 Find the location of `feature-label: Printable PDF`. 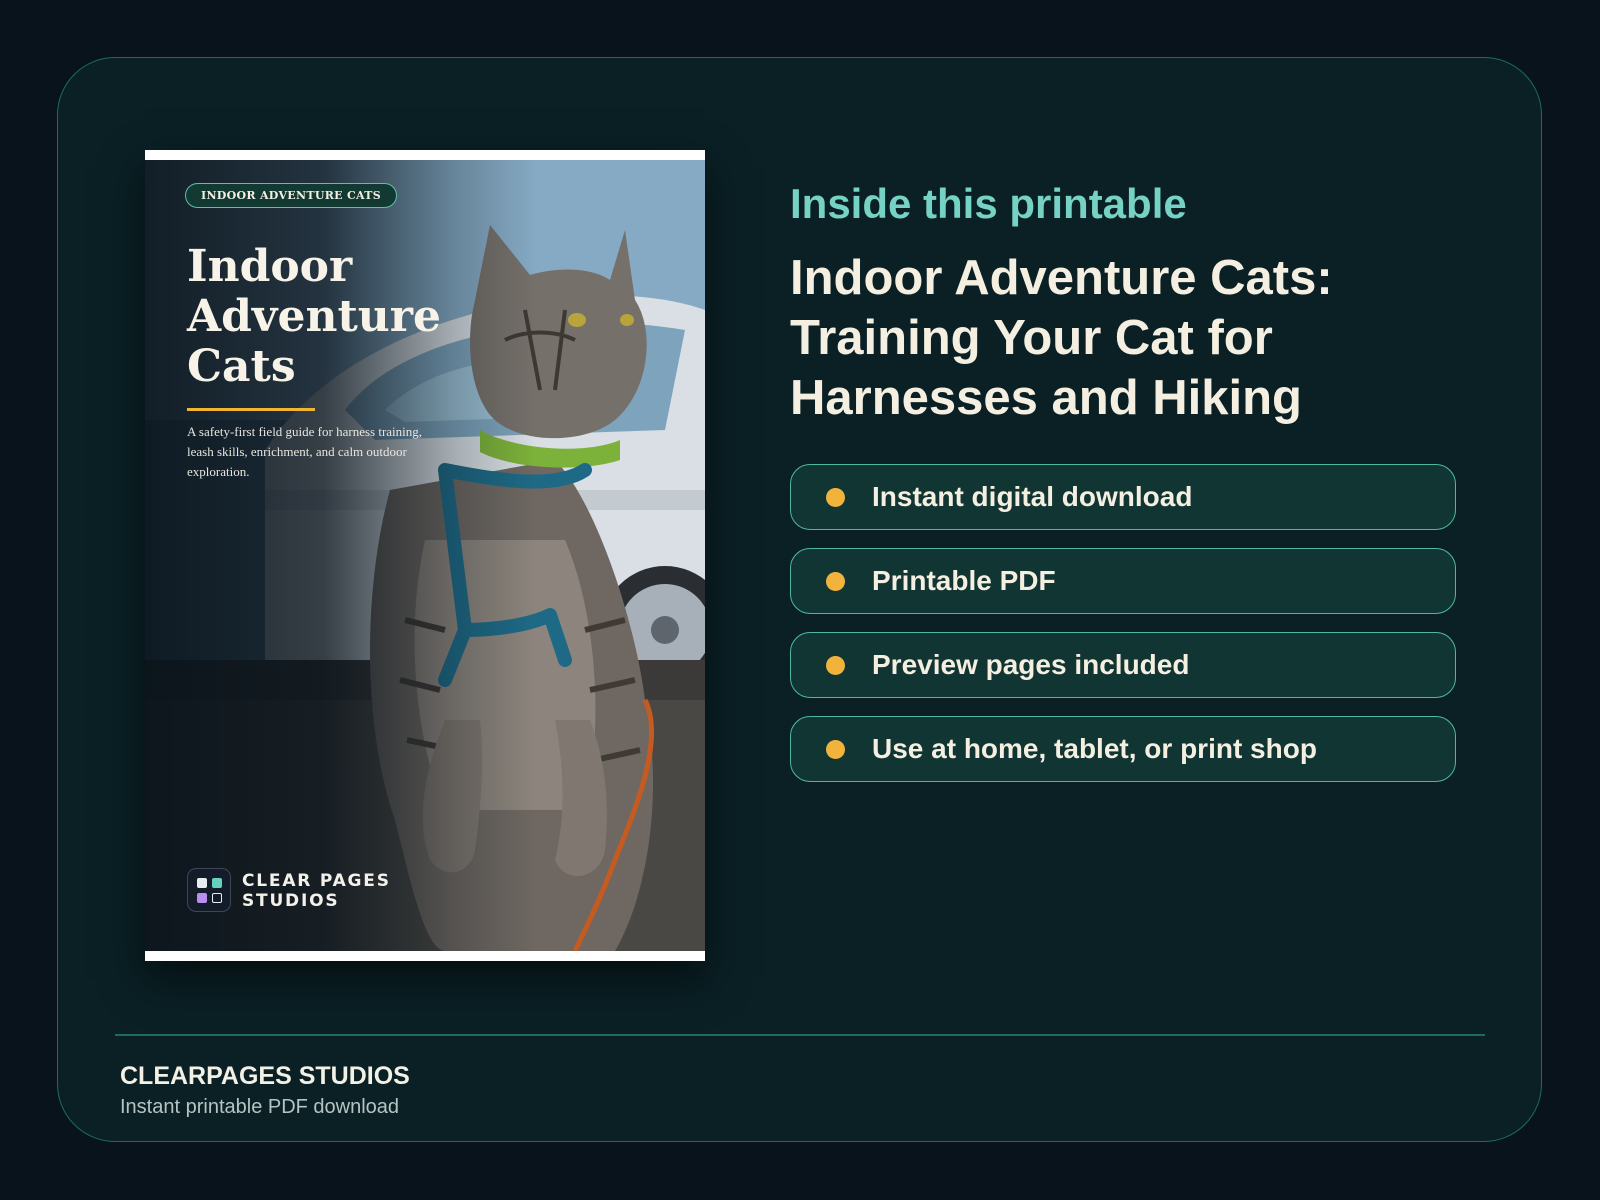

feature-label: Printable PDF is located at coordinates (964, 580).